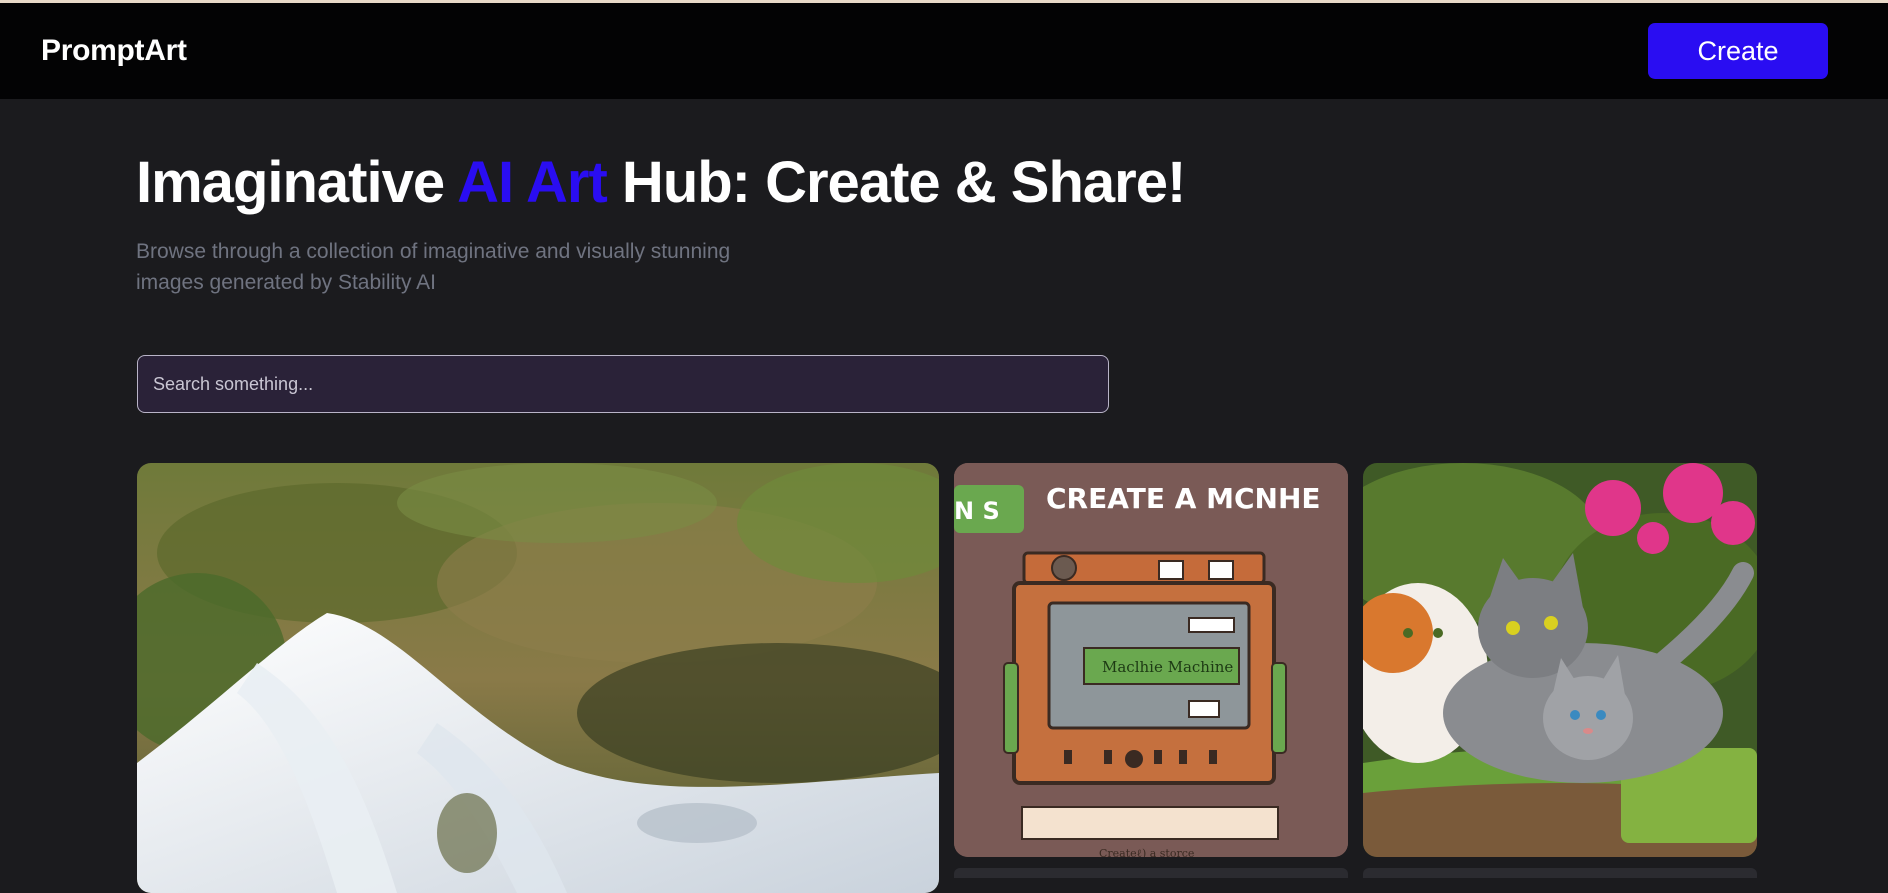 The height and width of the screenshot is (893, 1888). I want to click on machine-caption: Createℓ) a storce, so click(1146, 852).